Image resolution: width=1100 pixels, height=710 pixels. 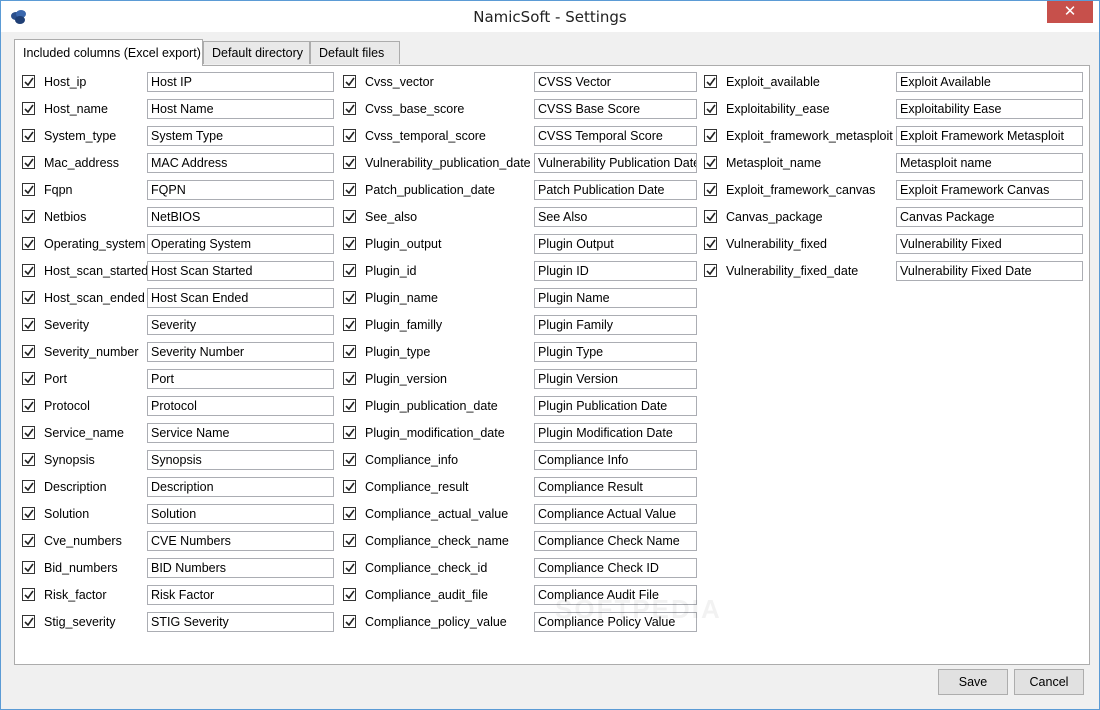 What do you see at coordinates (615, 568) in the screenshot?
I see `column-header-input: Compliance Check ID` at bounding box center [615, 568].